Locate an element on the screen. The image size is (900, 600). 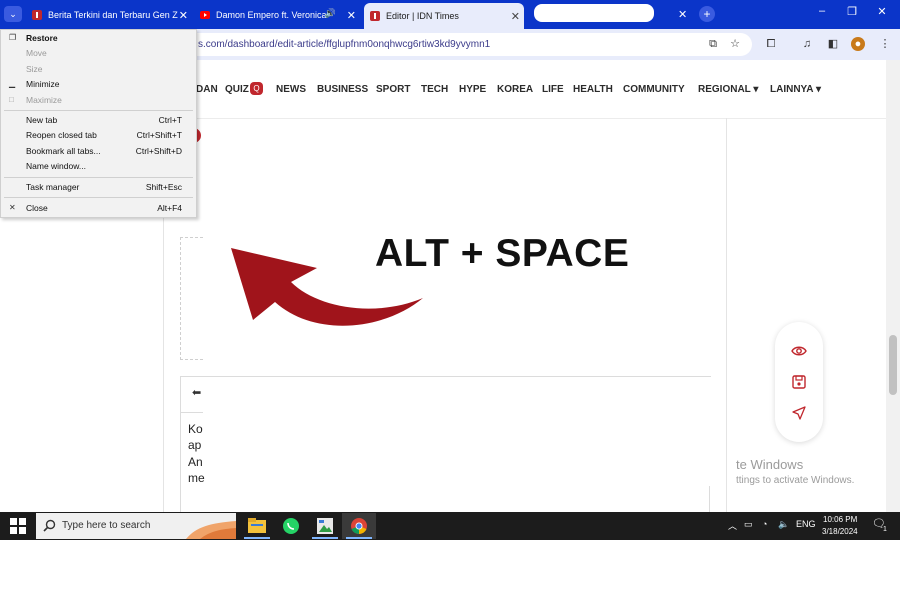
tab-title: Damon Empero ft. Veronica is located at coordinates (271, 15).